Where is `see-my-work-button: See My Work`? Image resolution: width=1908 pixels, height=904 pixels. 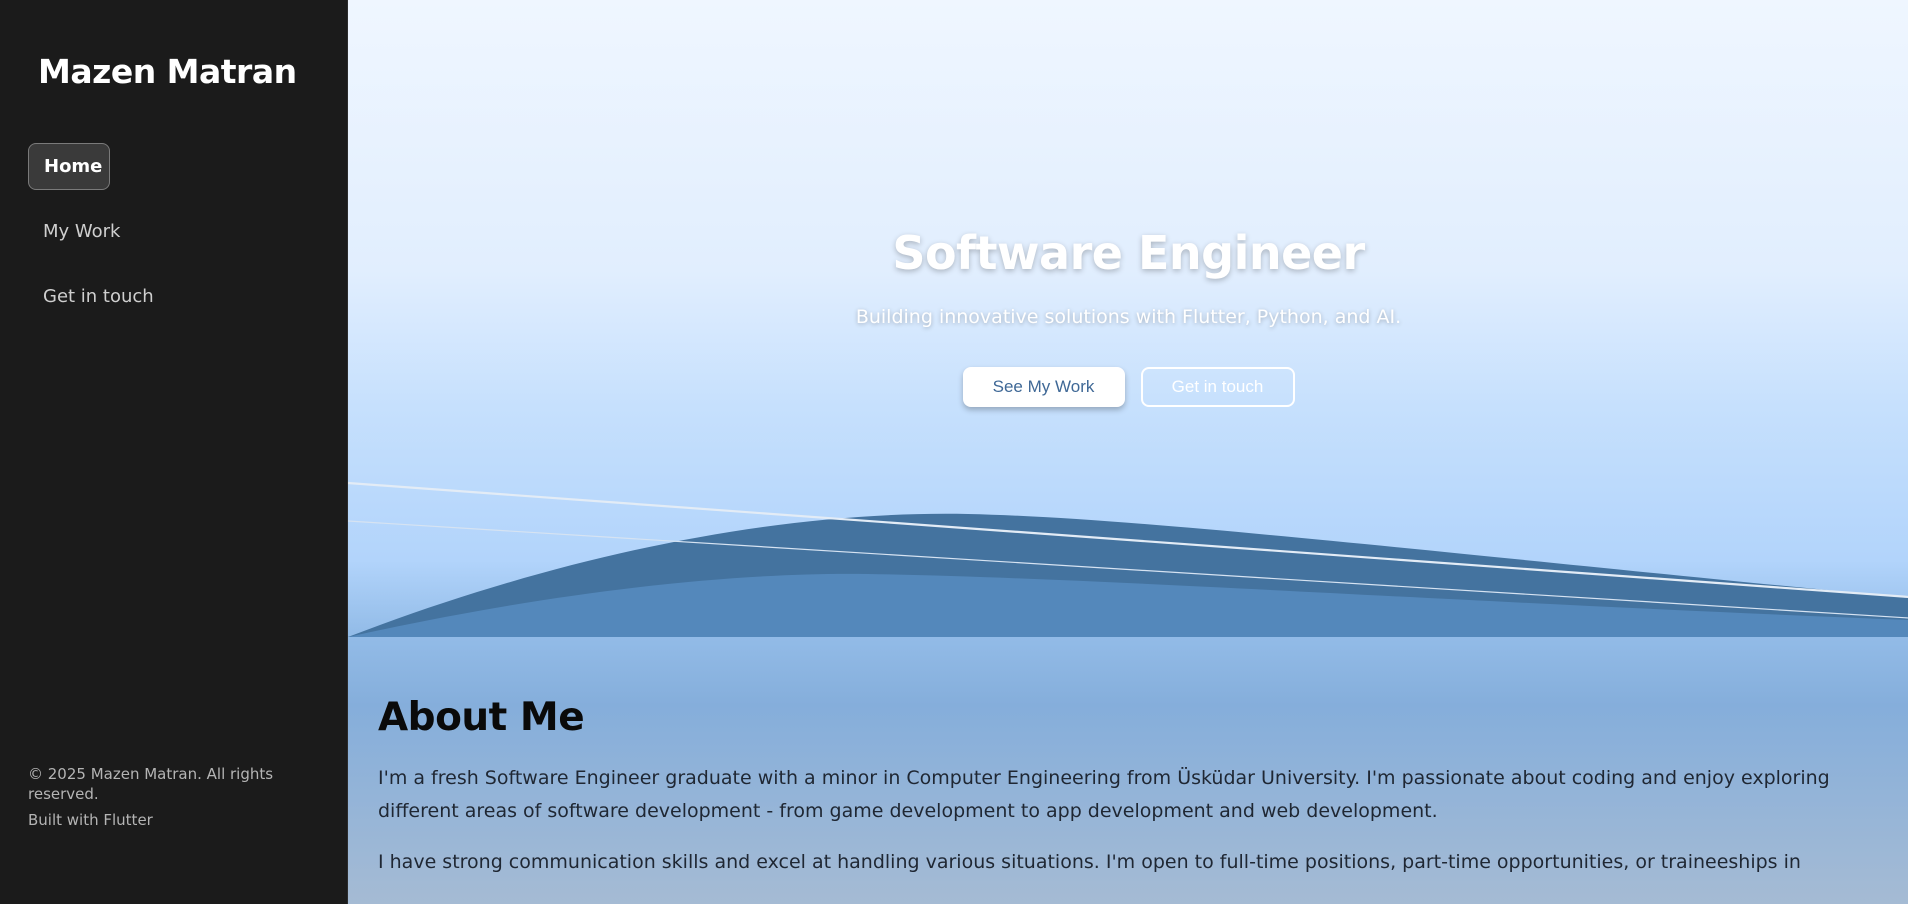
see-my-work-button: See My Work is located at coordinates (1043, 387).